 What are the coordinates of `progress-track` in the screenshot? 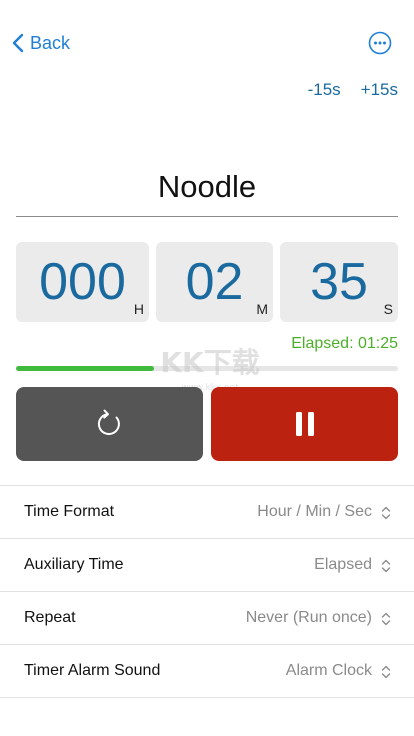 It's located at (207, 368).